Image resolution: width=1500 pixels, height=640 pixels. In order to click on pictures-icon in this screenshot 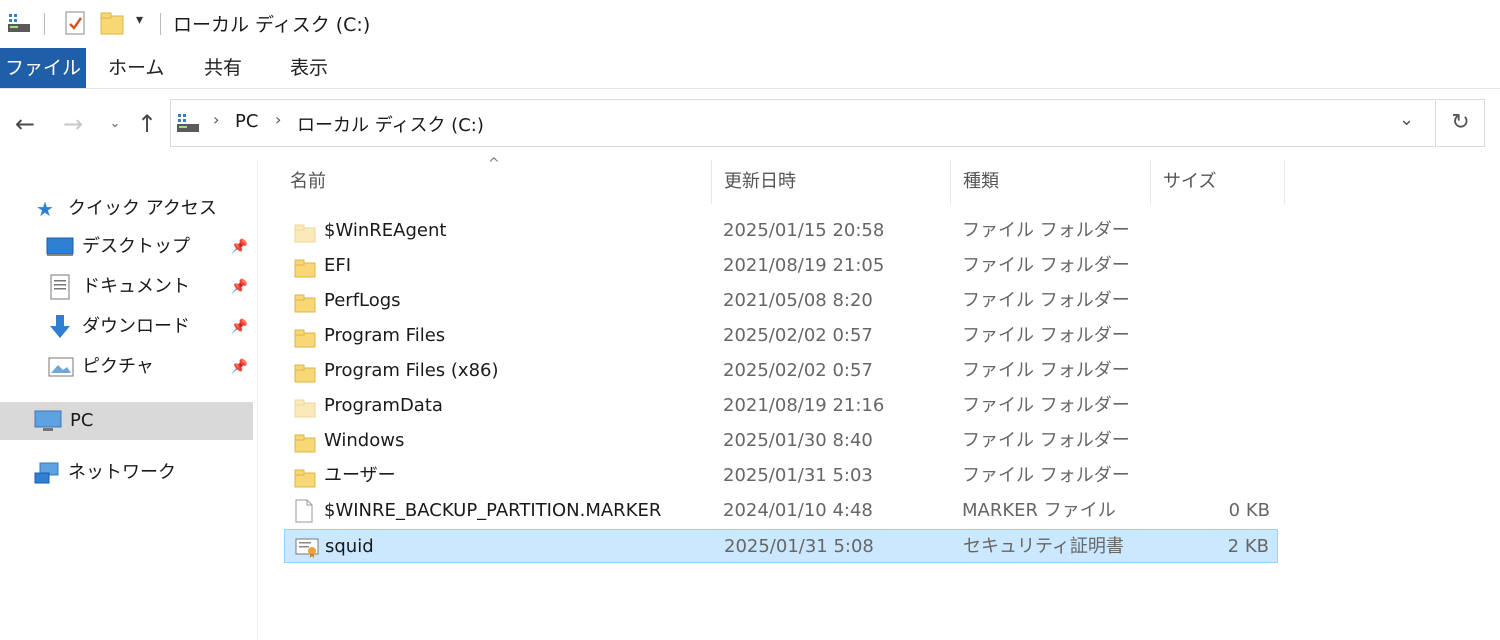, I will do `click(61, 367)`.